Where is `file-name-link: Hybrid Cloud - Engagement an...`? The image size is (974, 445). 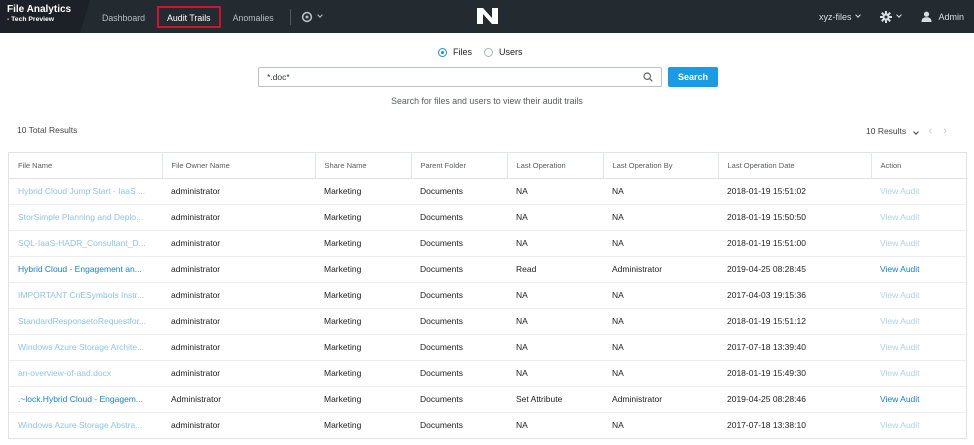 file-name-link: Hybrid Cloud - Engagement an... is located at coordinates (85, 269).